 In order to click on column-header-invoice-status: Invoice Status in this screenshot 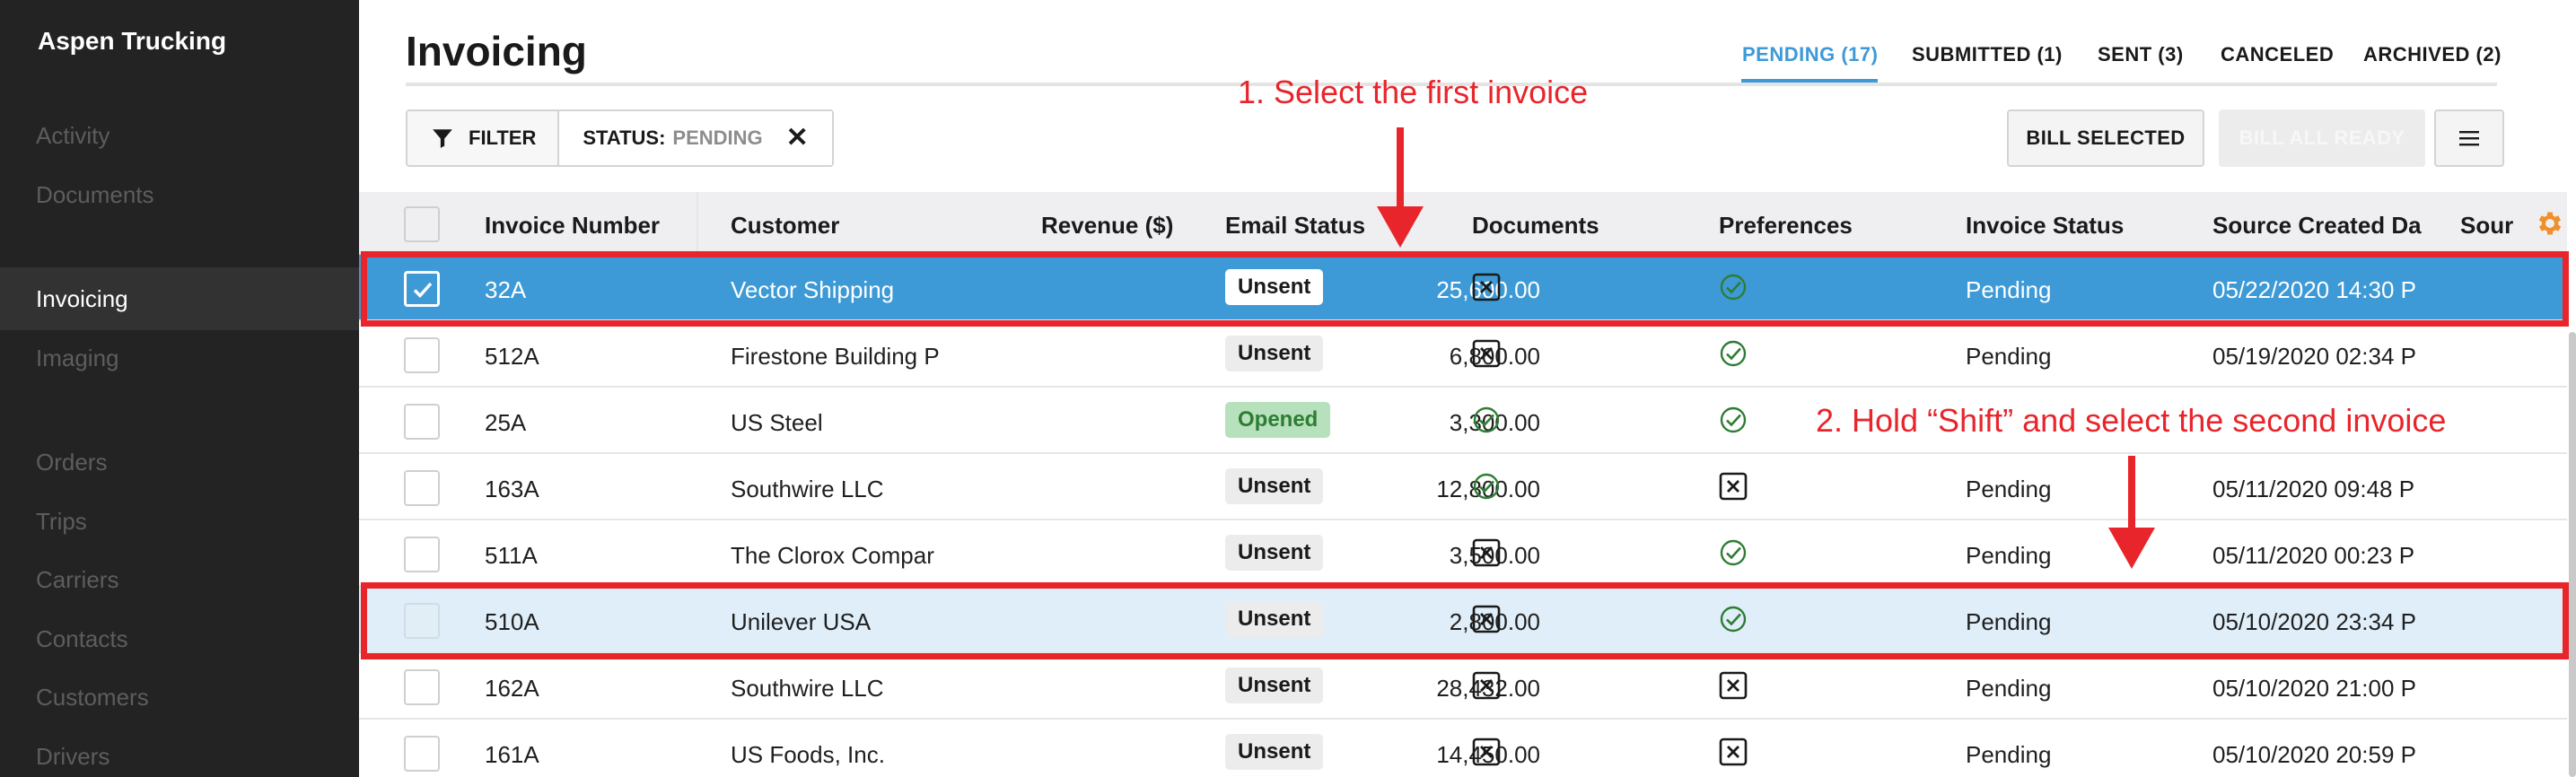, I will do `click(2045, 226)`.